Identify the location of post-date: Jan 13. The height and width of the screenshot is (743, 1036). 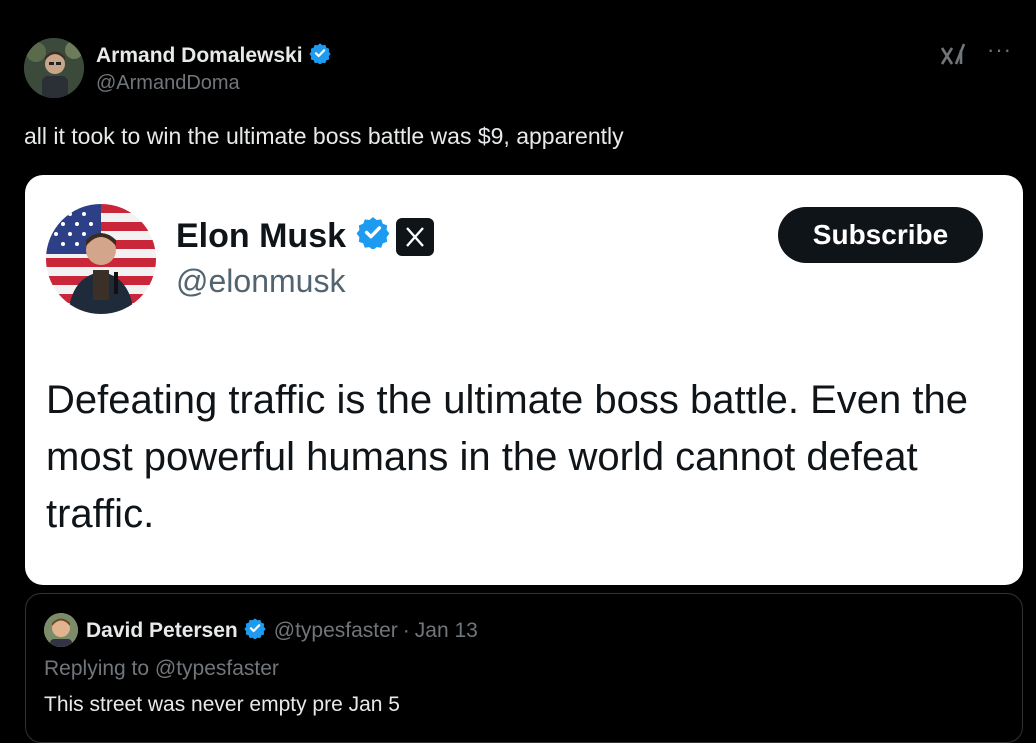
(446, 631).